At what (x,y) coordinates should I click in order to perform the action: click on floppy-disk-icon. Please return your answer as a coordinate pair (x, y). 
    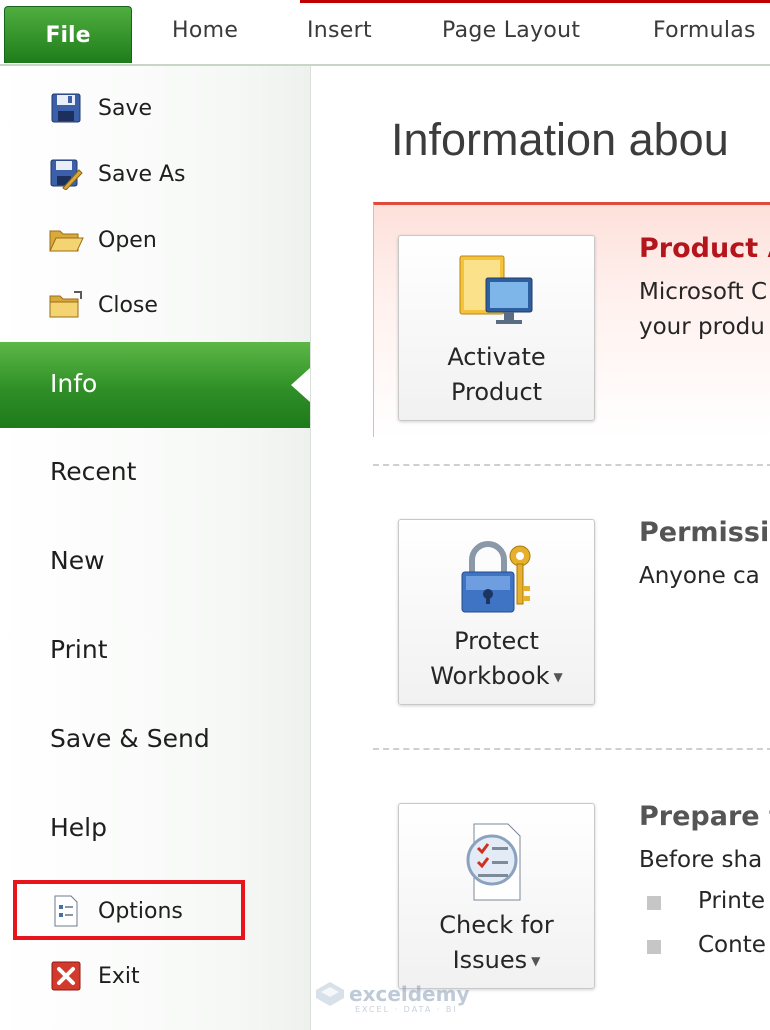
    Looking at the image, I should click on (66, 108).